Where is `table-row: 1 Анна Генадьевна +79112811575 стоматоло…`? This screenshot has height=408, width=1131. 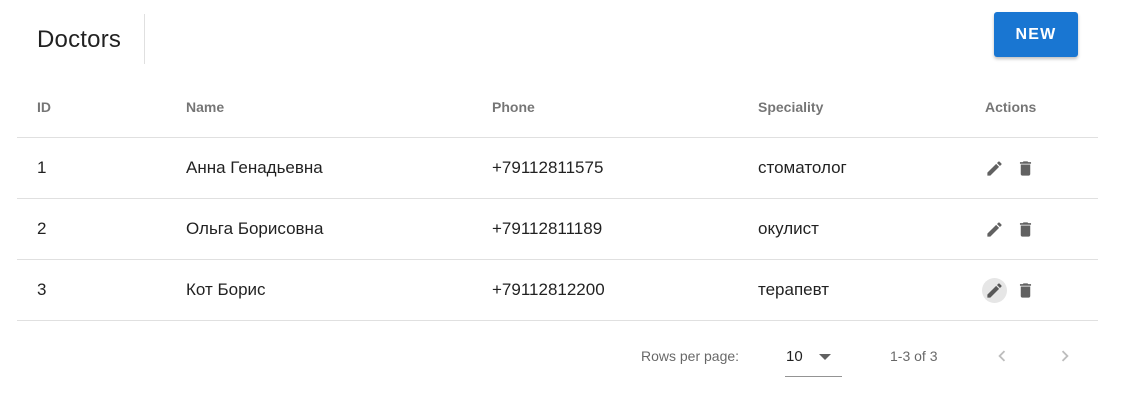 table-row: 1 Анна Генадьевна +79112811575 стоматоло… is located at coordinates (557, 168).